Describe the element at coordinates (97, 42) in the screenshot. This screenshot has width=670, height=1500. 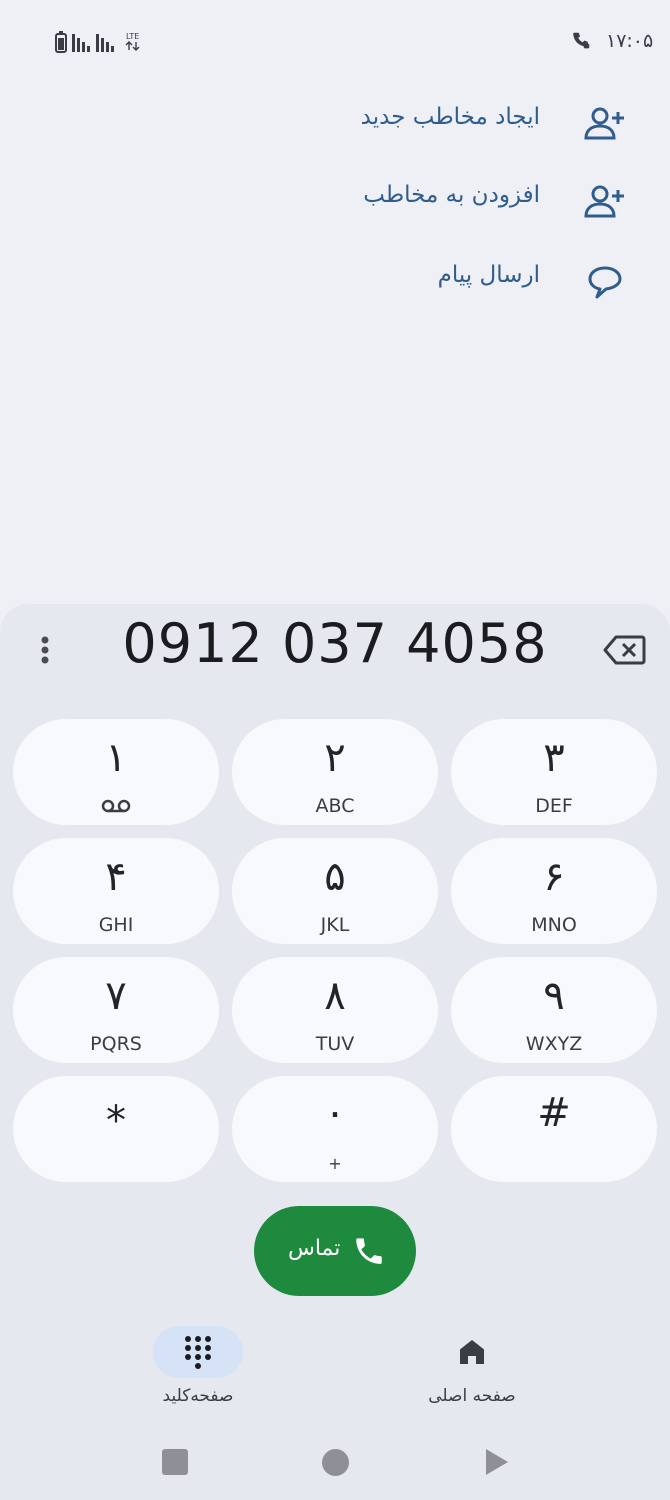
I see `signal-battery-icon: LTE` at that location.